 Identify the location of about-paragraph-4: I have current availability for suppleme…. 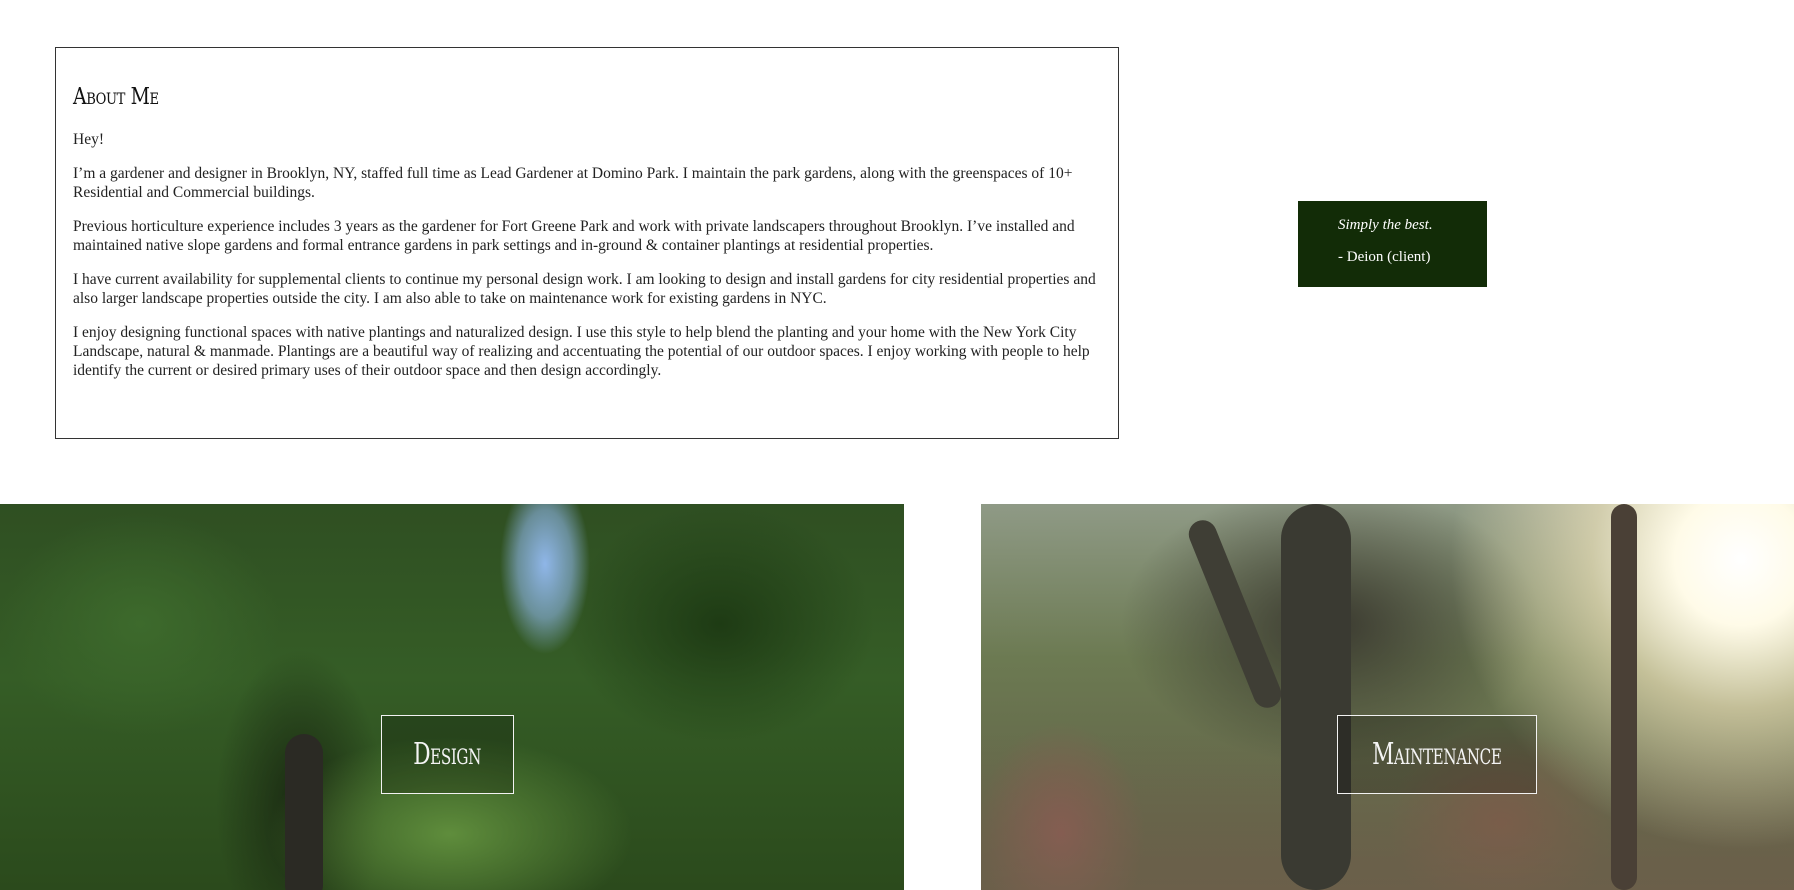
(584, 289).